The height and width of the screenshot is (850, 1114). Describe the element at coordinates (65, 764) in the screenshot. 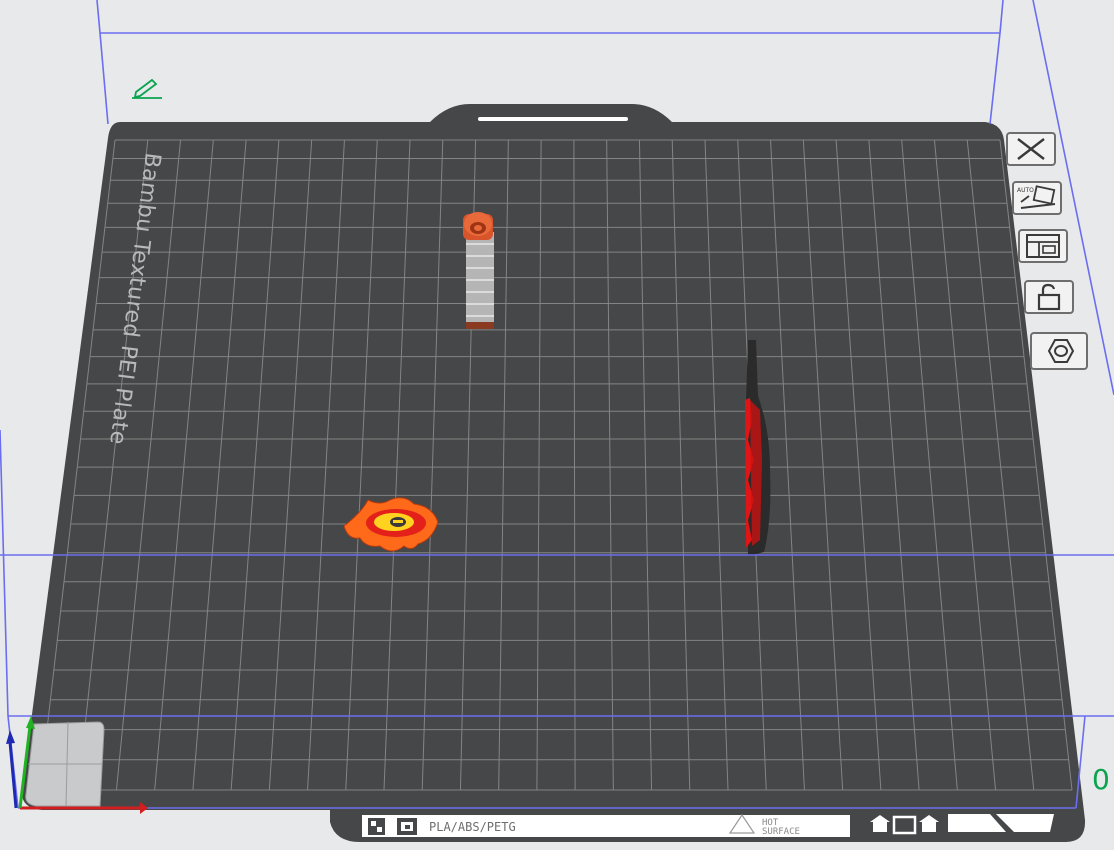

I see `origin-corner-tile` at that location.